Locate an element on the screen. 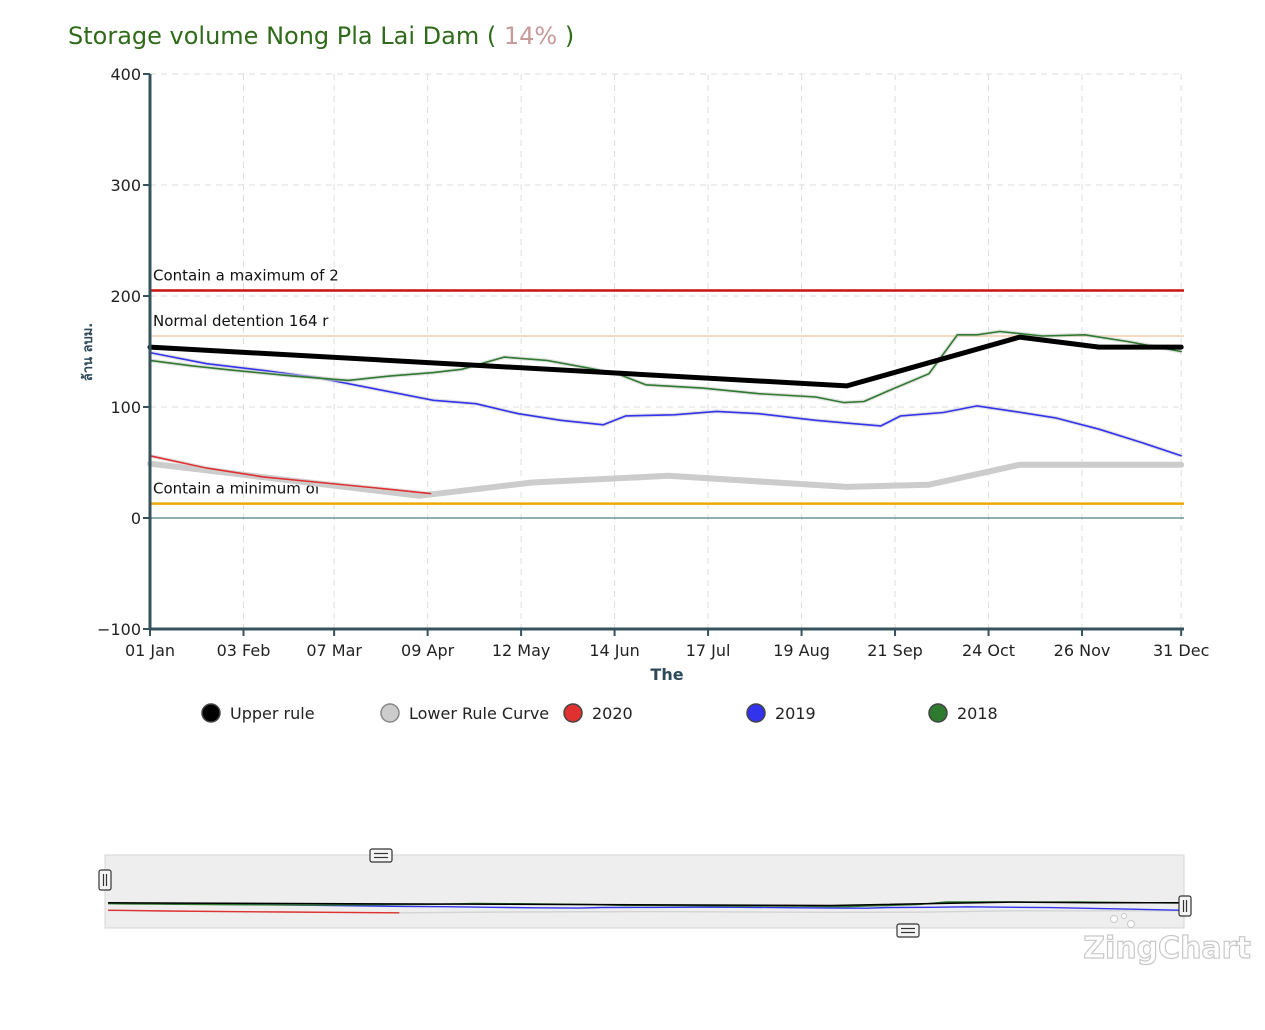  legend-item-y2019: 2019 is located at coordinates (781, 713).